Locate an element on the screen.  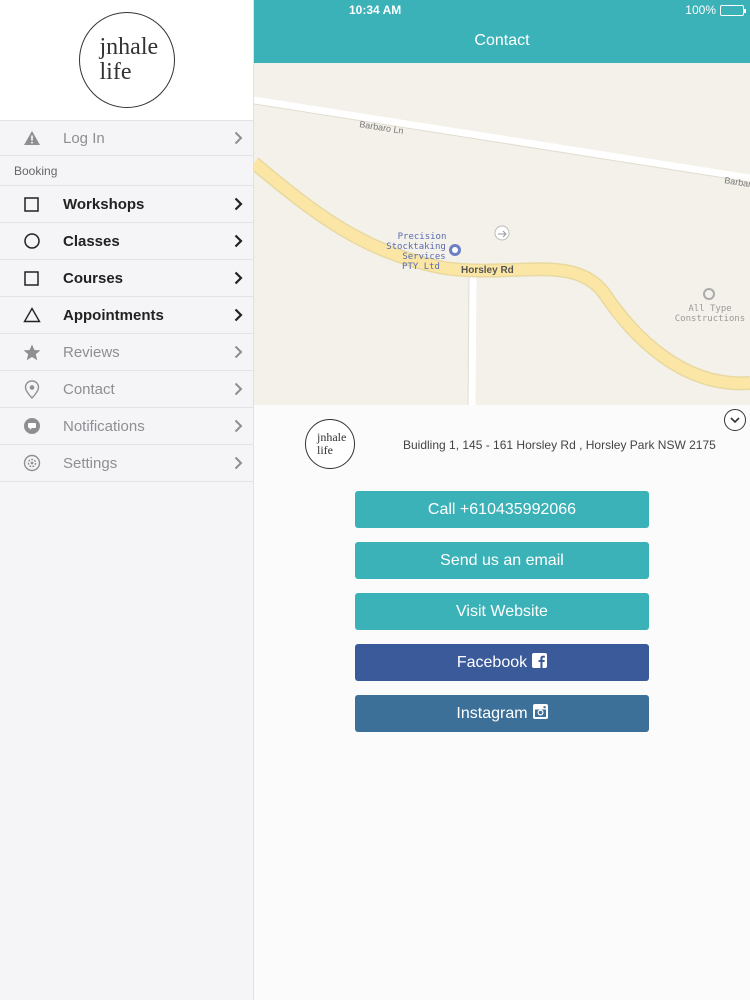
navigation-bar: 10:34 AM 100% Contact is located at coordinates (502, 31).